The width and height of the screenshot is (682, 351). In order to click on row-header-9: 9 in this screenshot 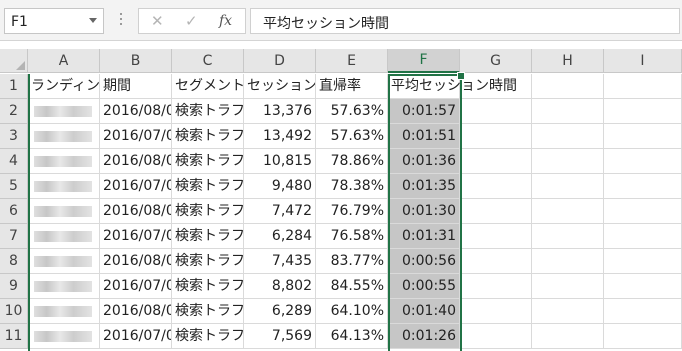, I will do `click(14, 286)`.